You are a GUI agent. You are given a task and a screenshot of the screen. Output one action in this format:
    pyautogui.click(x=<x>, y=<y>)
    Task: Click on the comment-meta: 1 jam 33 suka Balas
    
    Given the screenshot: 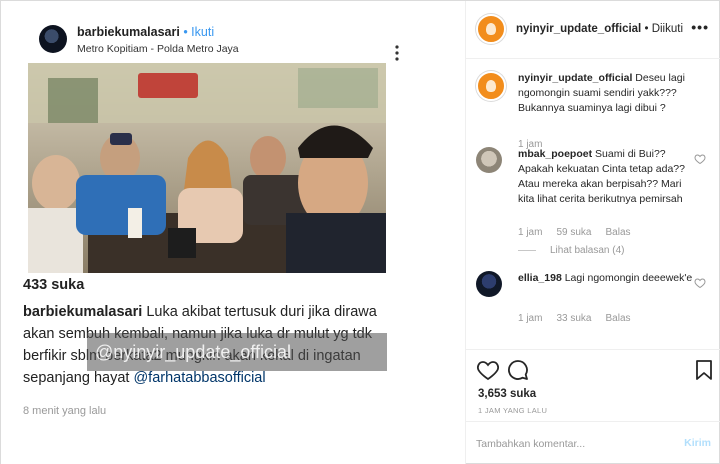 What is the action you would take?
    pyautogui.click(x=581, y=318)
    